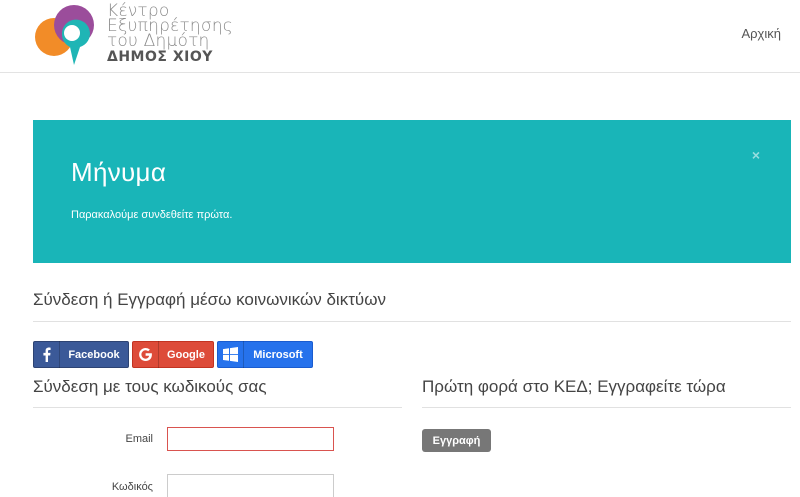 The width and height of the screenshot is (800, 497). Describe the element at coordinates (150, 386) in the screenshot. I see `login-section-title: Σύνδεση με τους κωδικούς σας` at that location.